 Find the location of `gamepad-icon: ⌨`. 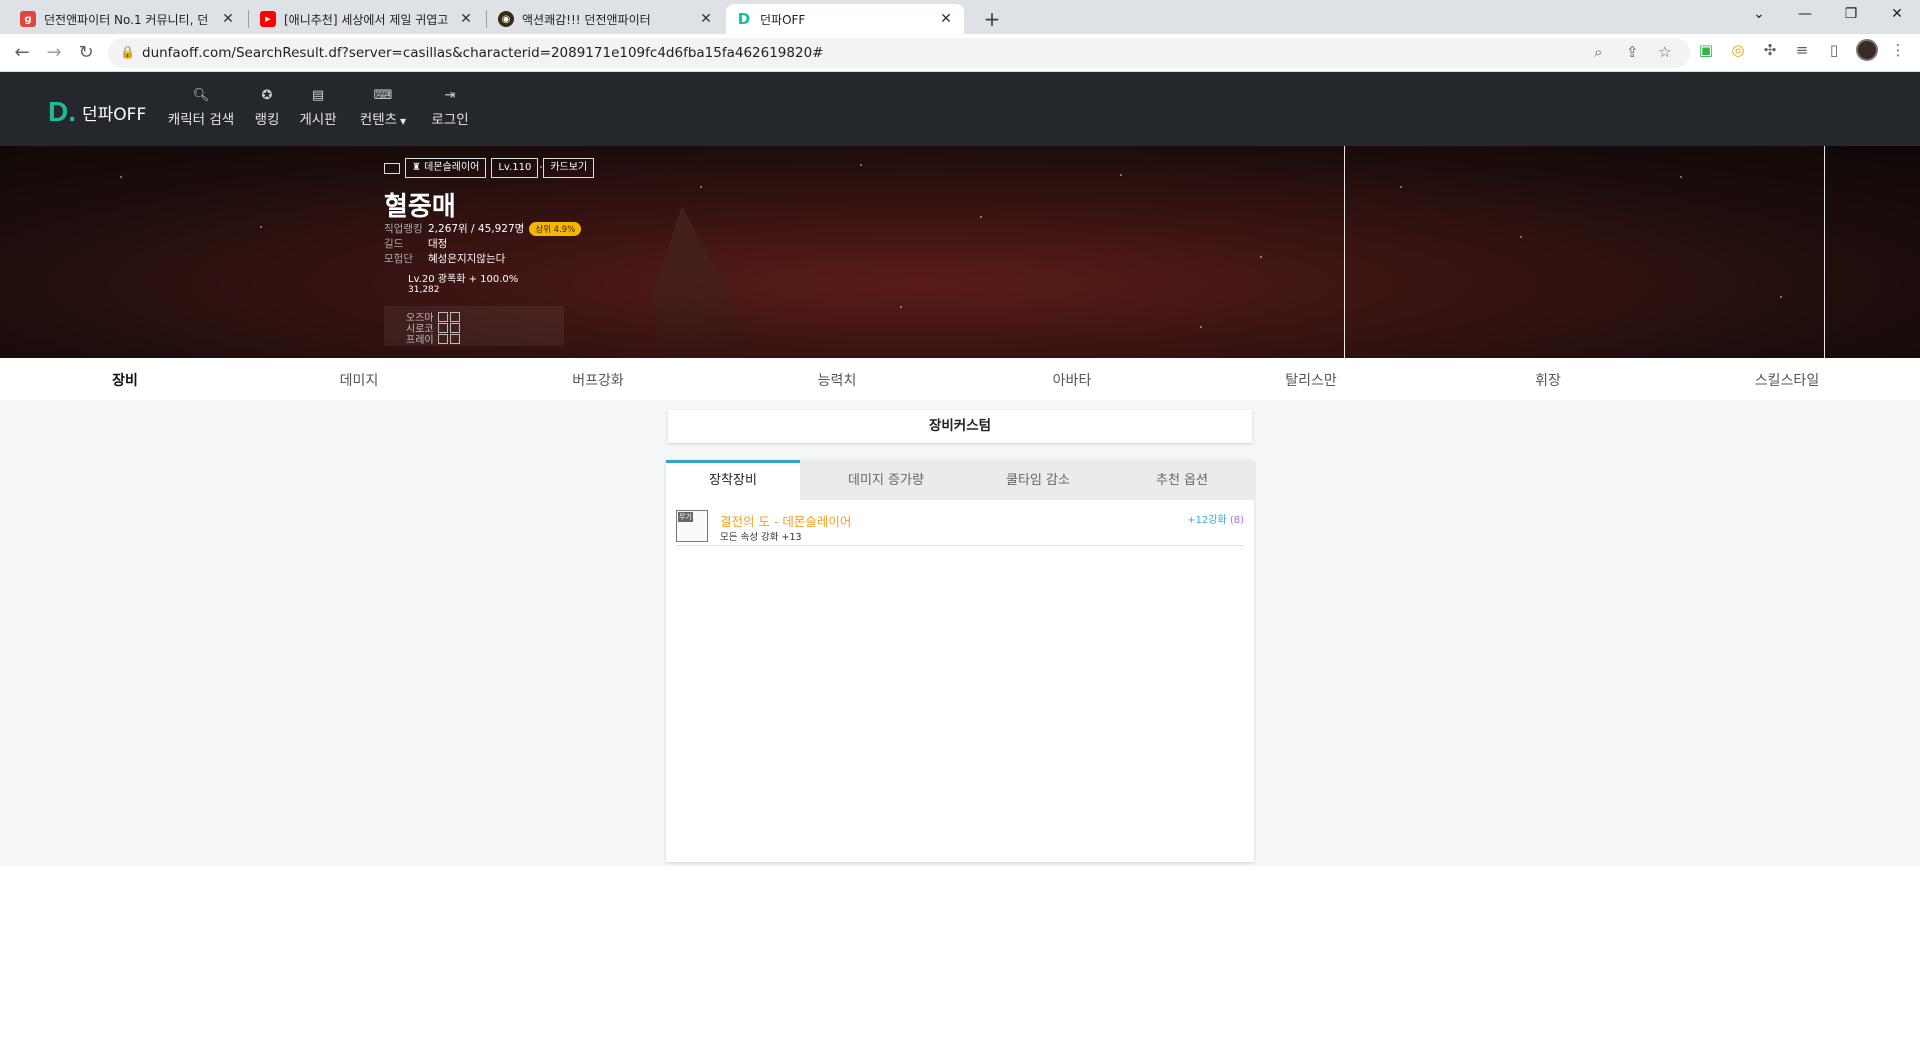

gamepad-icon: ⌨ is located at coordinates (383, 95).